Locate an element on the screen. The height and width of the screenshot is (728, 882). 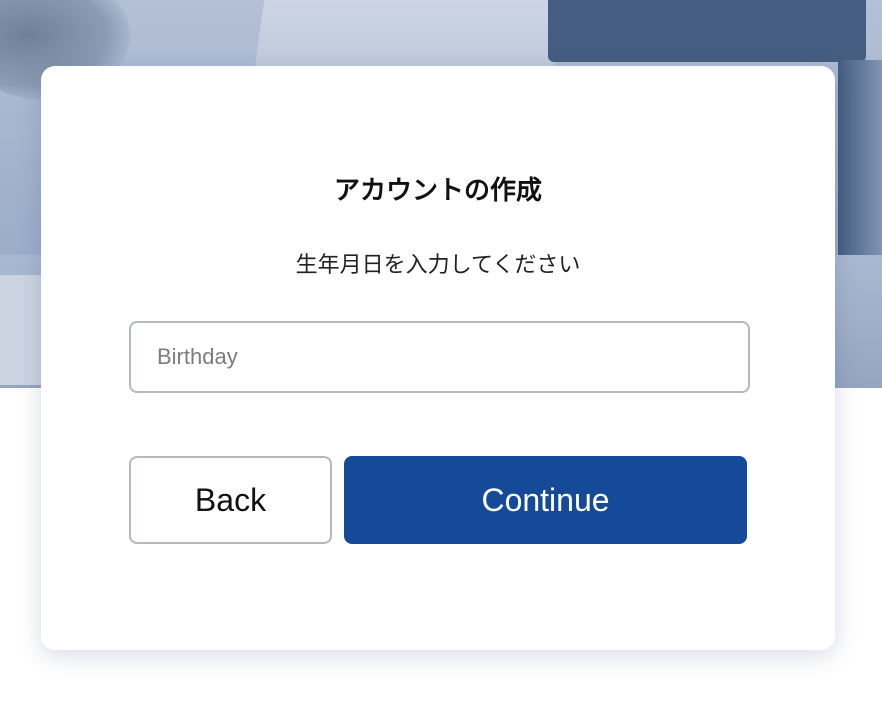
continue-button: Continue is located at coordinates (545, 500).